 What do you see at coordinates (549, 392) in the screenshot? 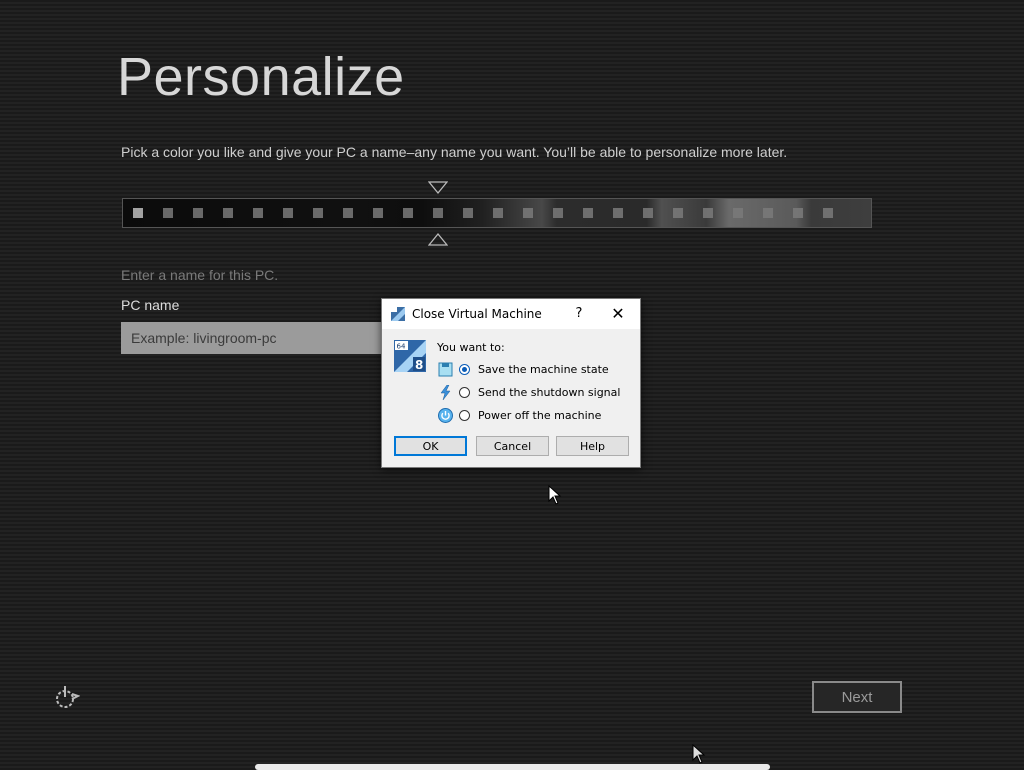
I see `option-label: Send the shutdown signal` at bounding box center [549, 392].